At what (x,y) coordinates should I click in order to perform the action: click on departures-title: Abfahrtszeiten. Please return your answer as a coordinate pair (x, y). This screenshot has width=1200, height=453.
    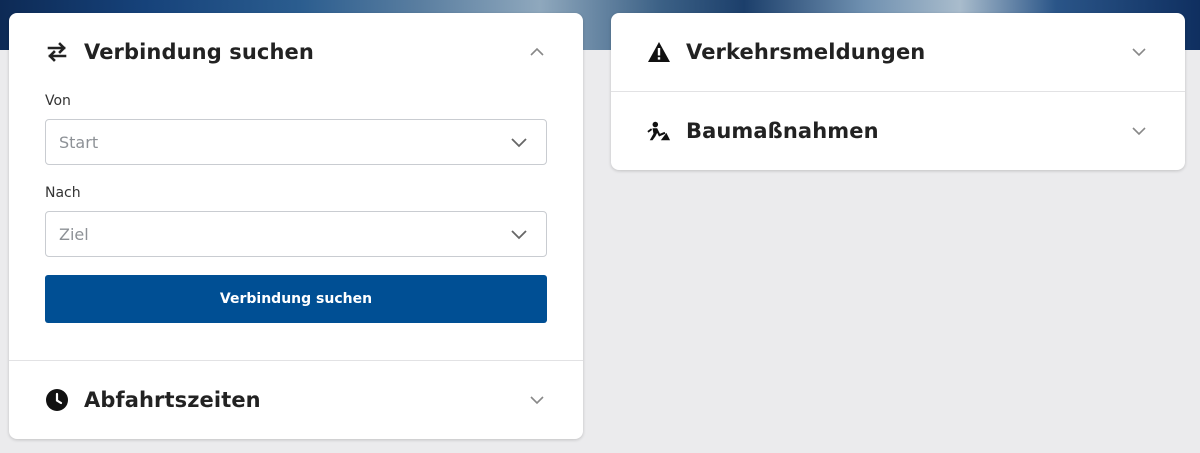
    Looking at the image, I should click on (172, 400).